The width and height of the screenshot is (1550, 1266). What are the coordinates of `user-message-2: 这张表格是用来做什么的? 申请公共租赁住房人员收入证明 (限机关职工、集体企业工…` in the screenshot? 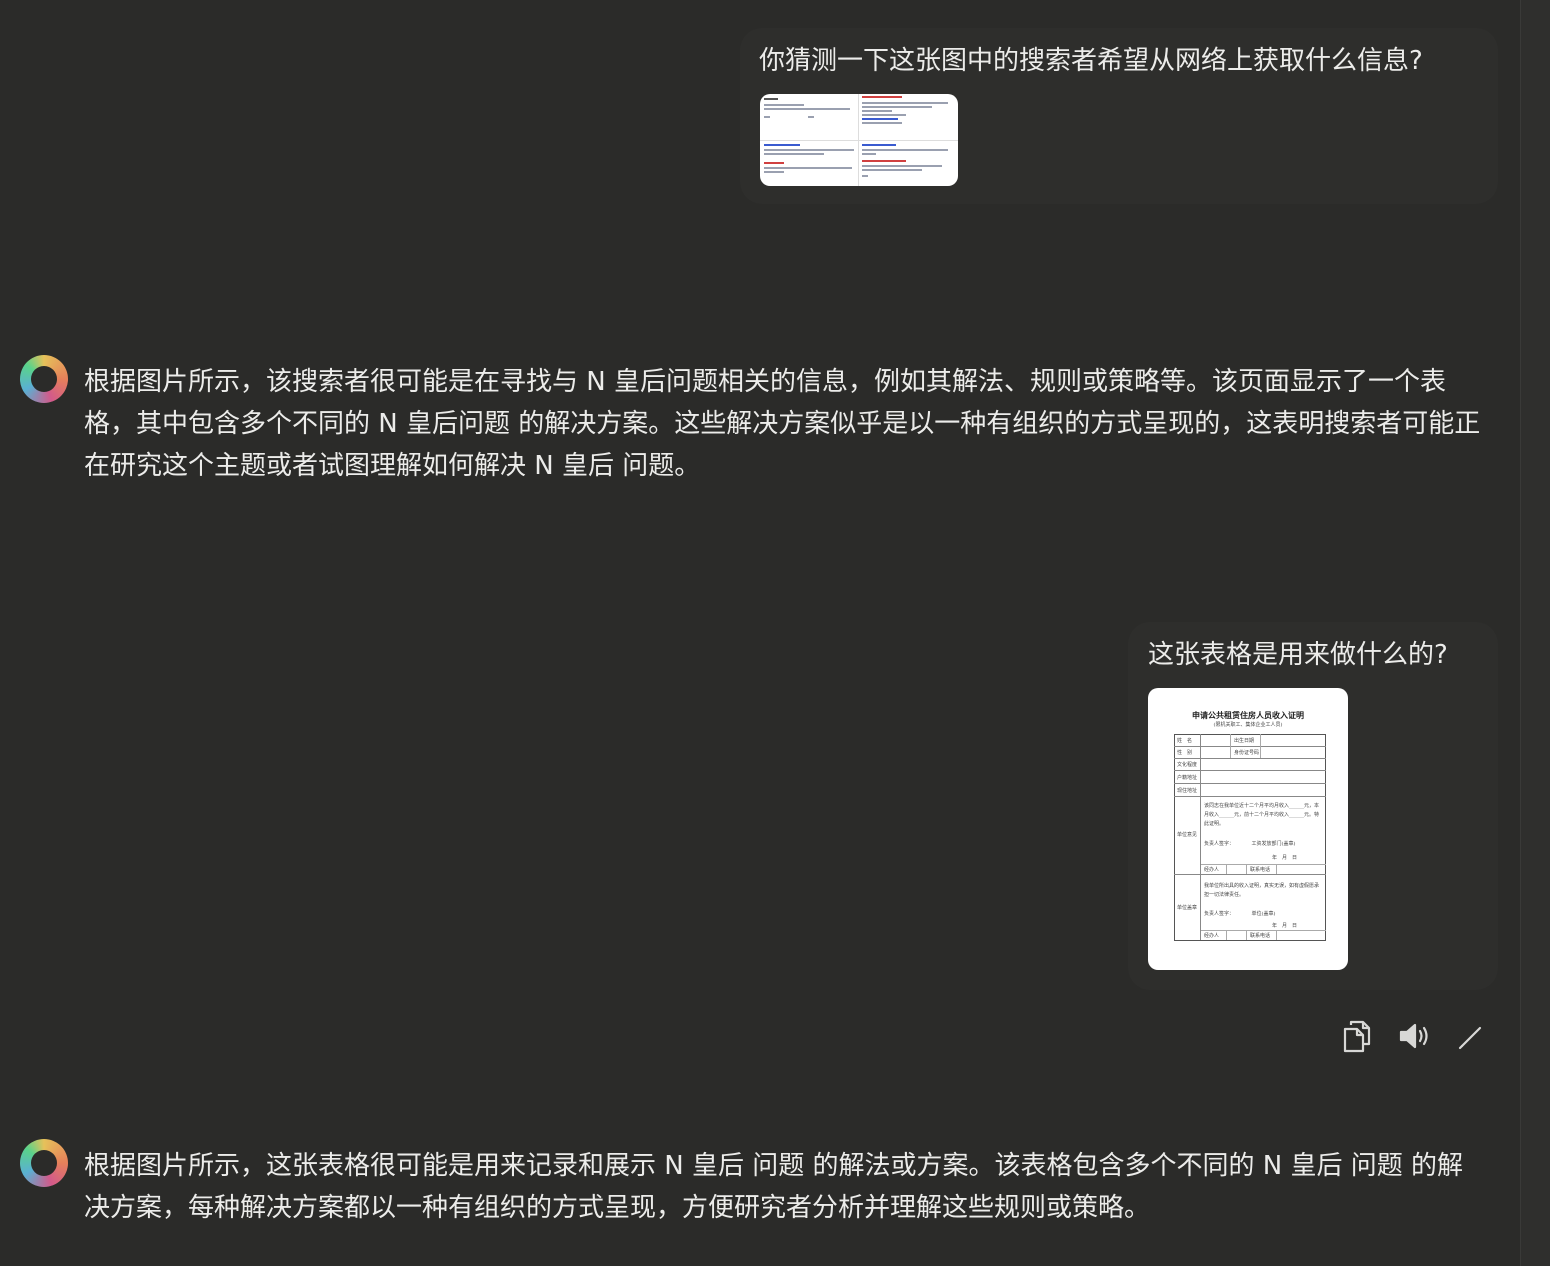 It's located at (1313, 806).